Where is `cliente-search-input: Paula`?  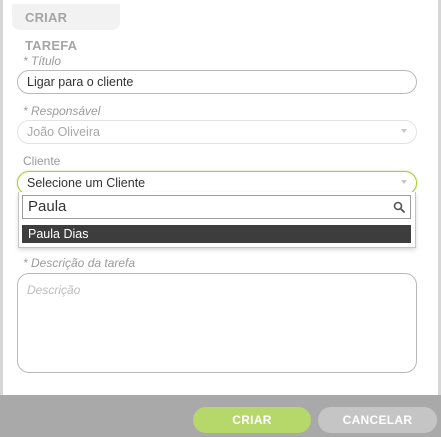 cliente-search-input: Paula is located at coordinates (216, 207).